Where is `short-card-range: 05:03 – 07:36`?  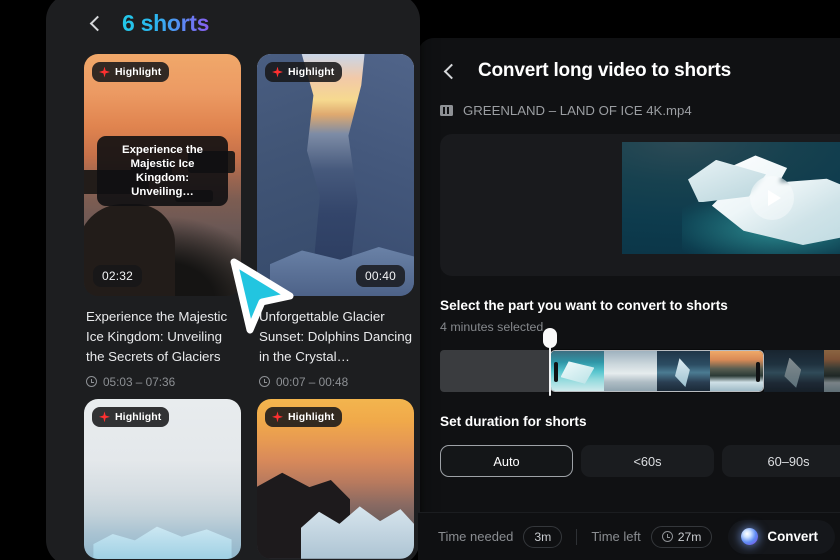 short-card-range: 05:03 – 07:36 is located at coordinates (162, 382).